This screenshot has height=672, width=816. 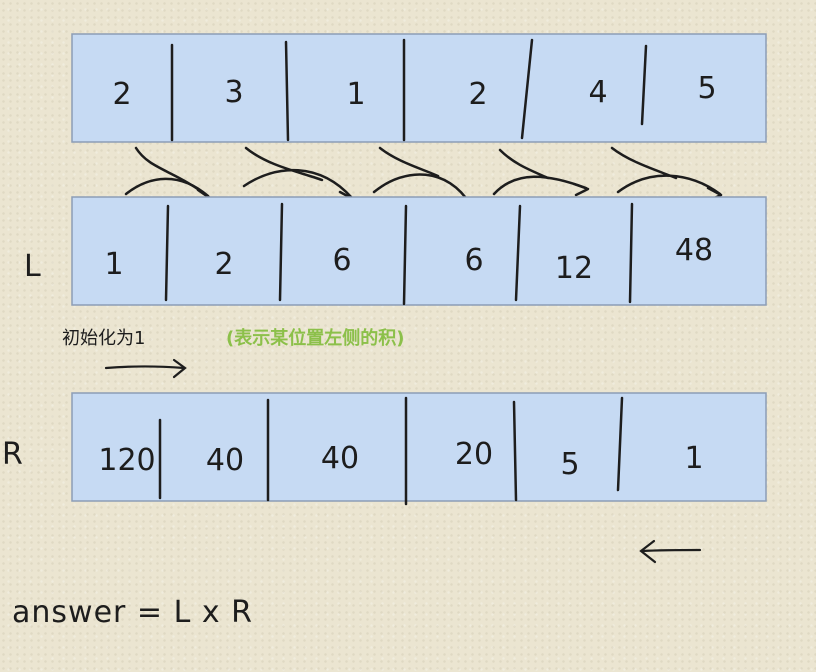 I want to click on right-value: 1, so click(x=693, y=458).